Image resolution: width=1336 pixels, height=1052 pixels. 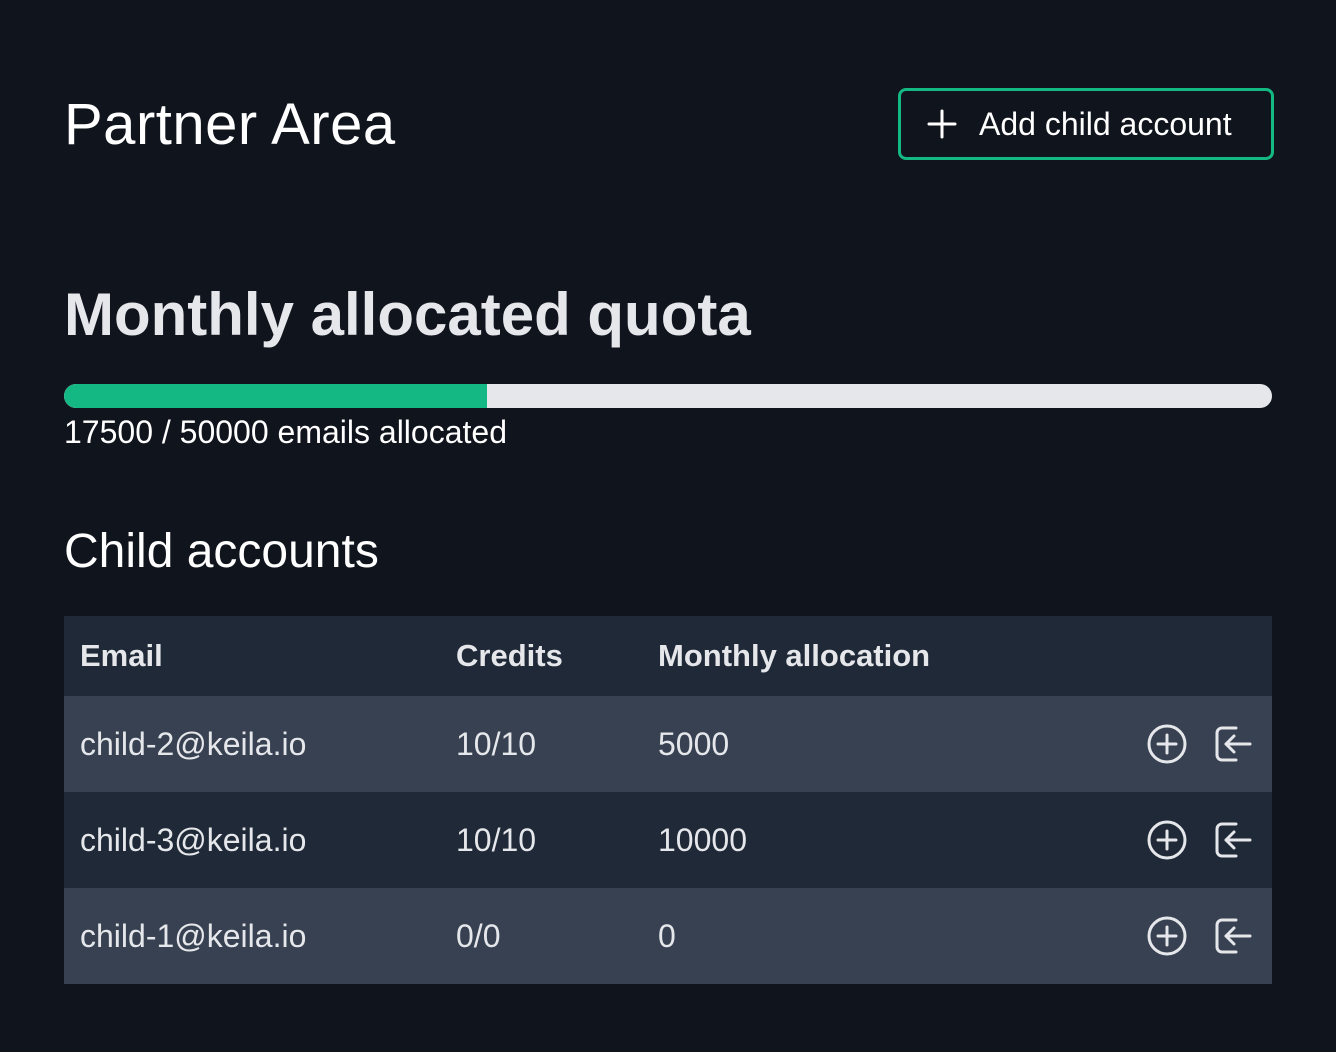 I want to click on plus-icon, so click(x=942, y=124).